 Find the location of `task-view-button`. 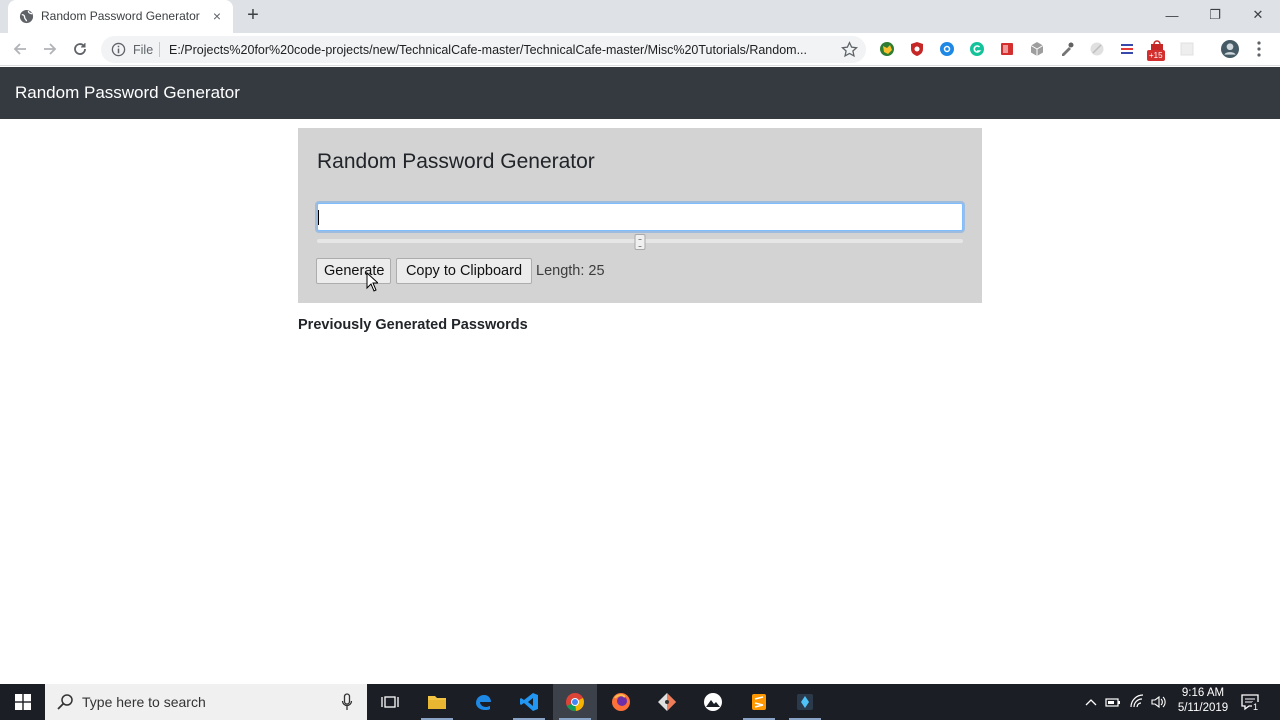

task-view-button is located at coordinates (390, 702).